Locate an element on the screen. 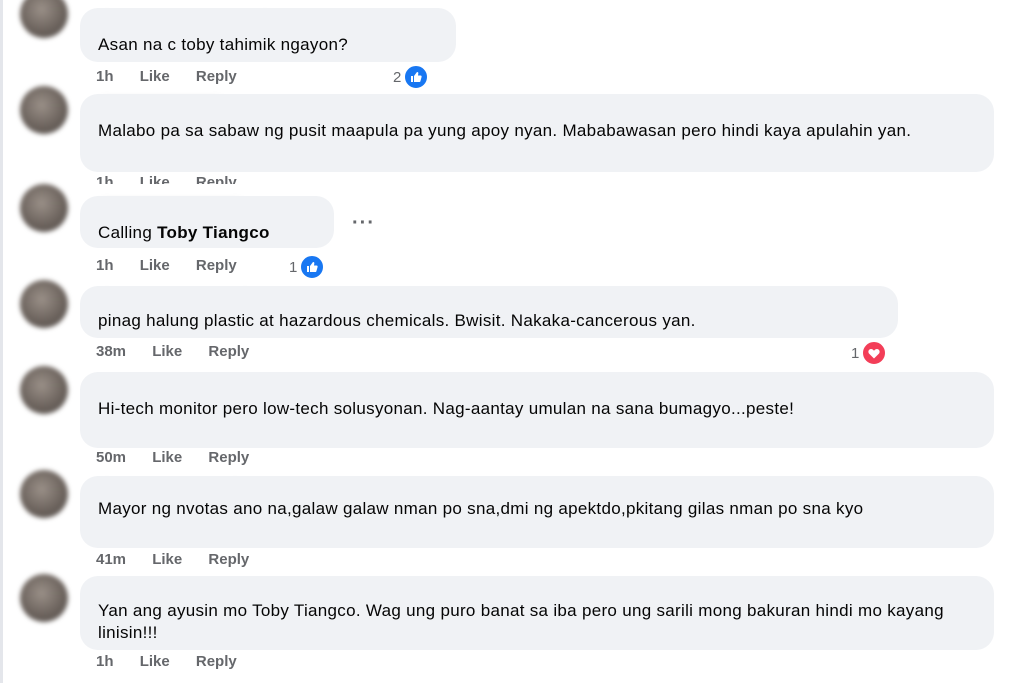 The image size is (1024, 683). comment-actions: 41m Like Reply is located at coordinates (183, 559).